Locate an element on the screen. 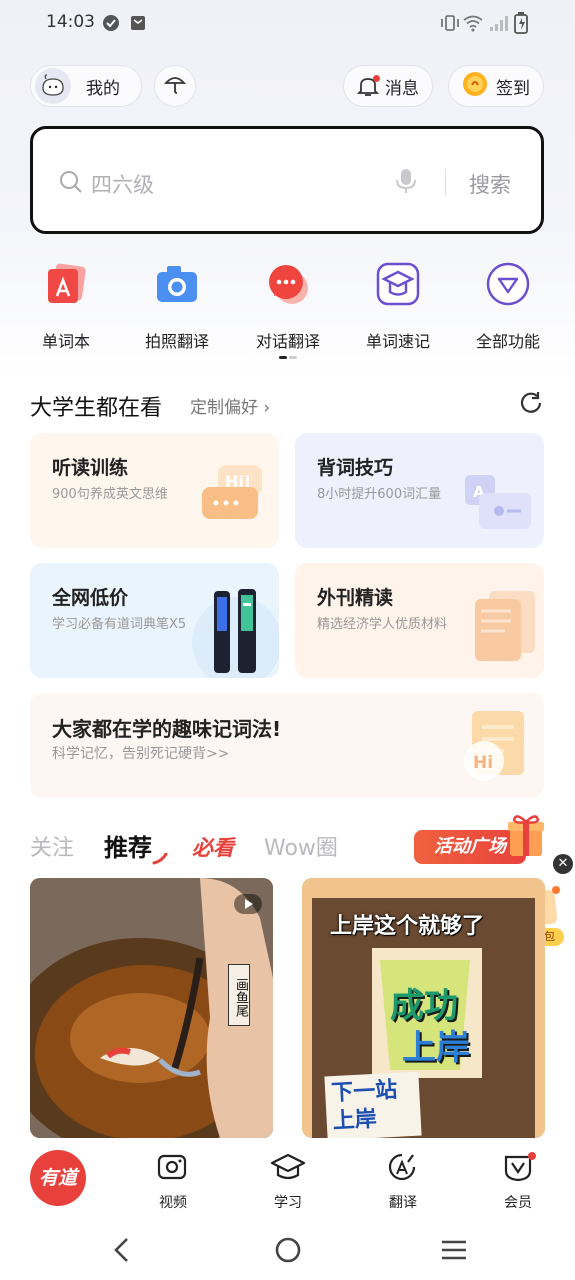 Image resolution: width=575 pixels, height=1280 pixels. nav-label: 视频 is located at coordinates (173, 1203).